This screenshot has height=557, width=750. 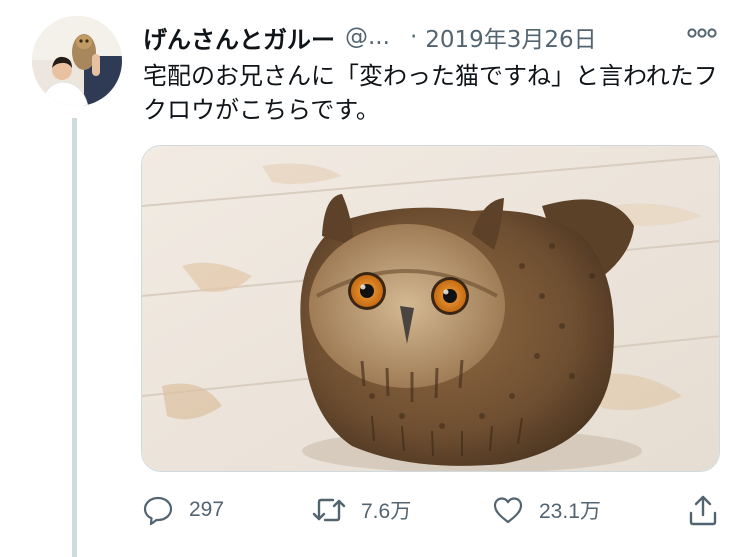 I want to click on share-button, so click(x=703, y=510).